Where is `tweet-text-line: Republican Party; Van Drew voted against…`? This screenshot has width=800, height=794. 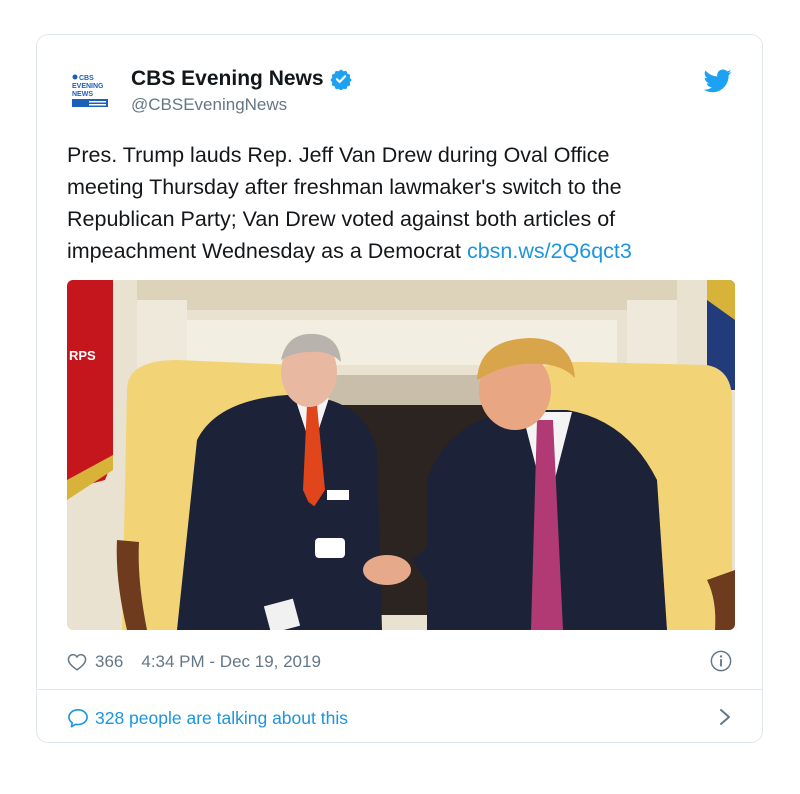
tweet-text-line: Republican Party; Van Drew voted against… is located at coordinates (341, 219).